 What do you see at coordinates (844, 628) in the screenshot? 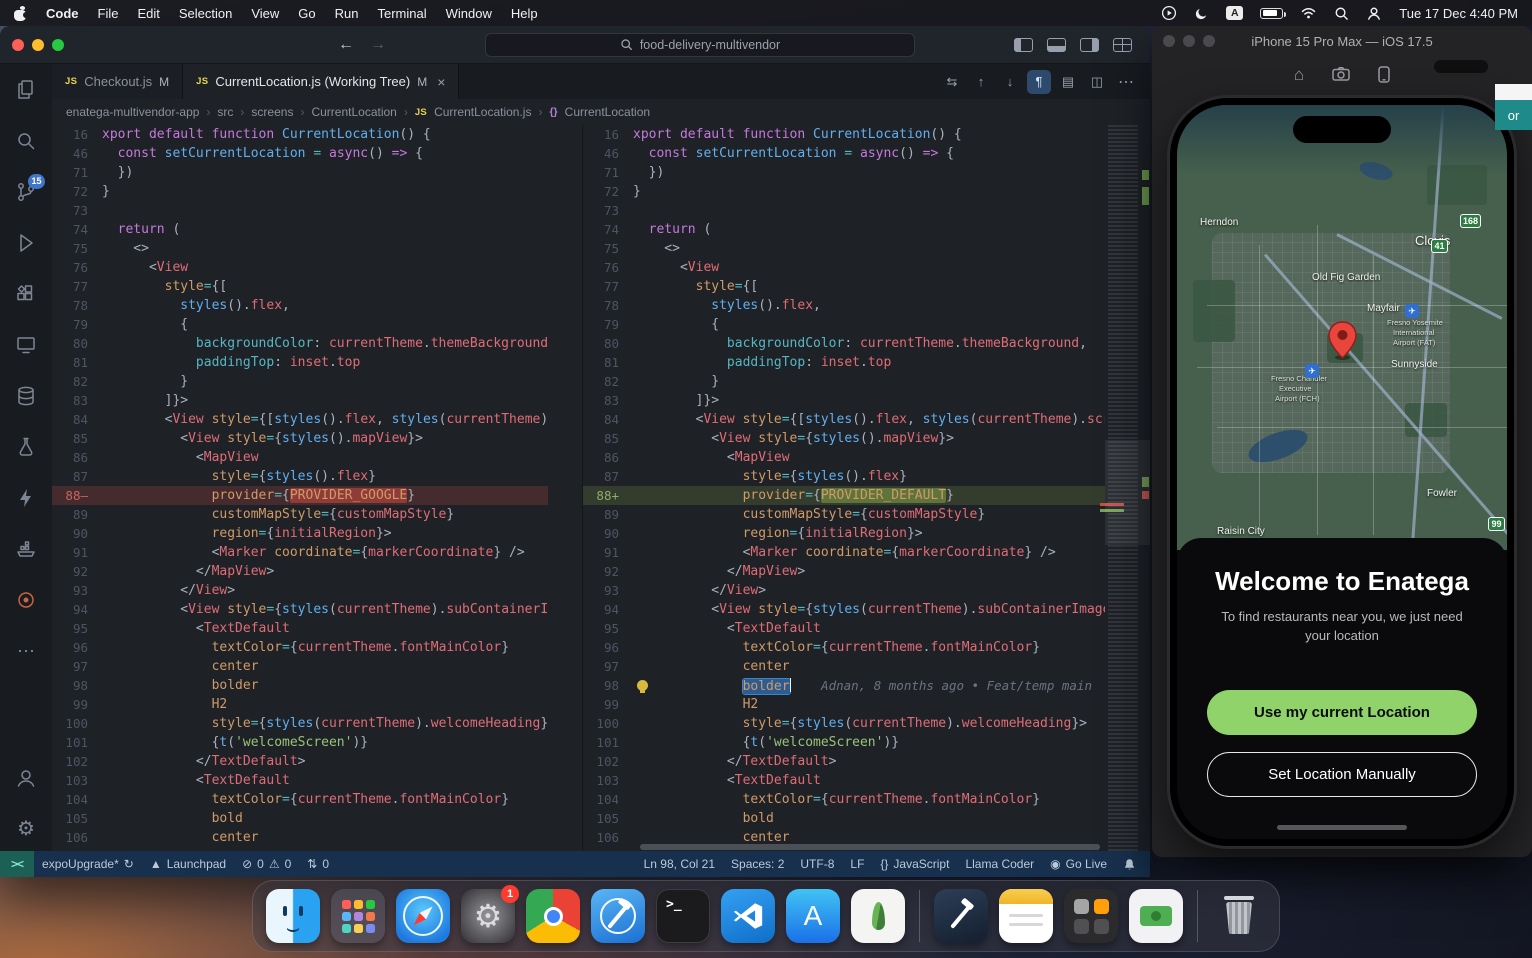
I see `code-line-95: 95 <TextDefault` at bounding box center [844, 628].